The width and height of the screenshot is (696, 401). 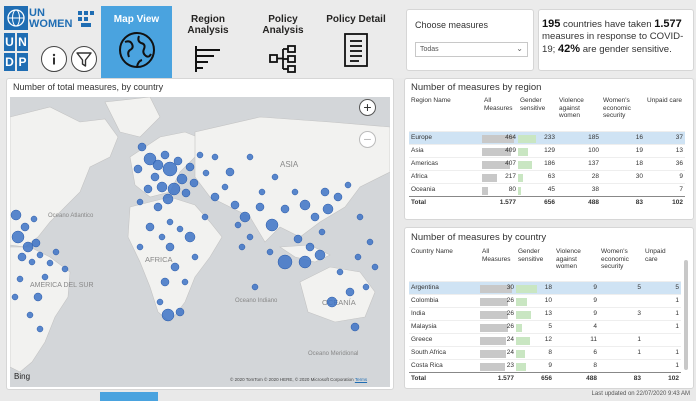 I want to click on region-header-unpaid: Unpaid care, so click(x=665, y=113).